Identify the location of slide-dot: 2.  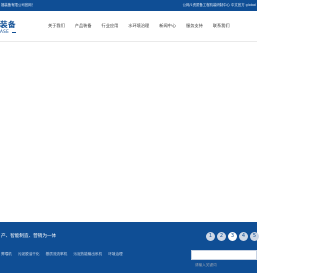
(221, 236).